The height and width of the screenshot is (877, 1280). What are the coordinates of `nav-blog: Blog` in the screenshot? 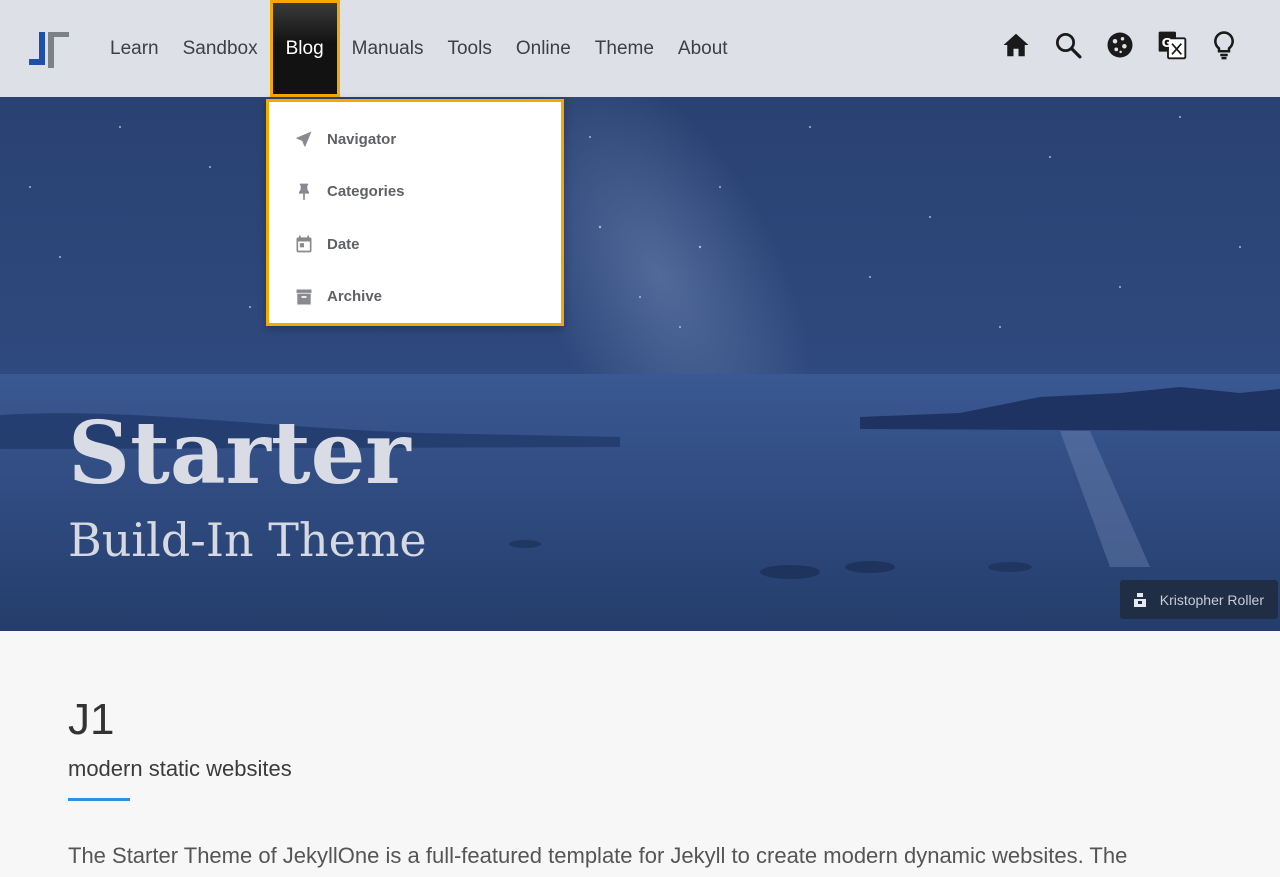 It's located at (304, 48).